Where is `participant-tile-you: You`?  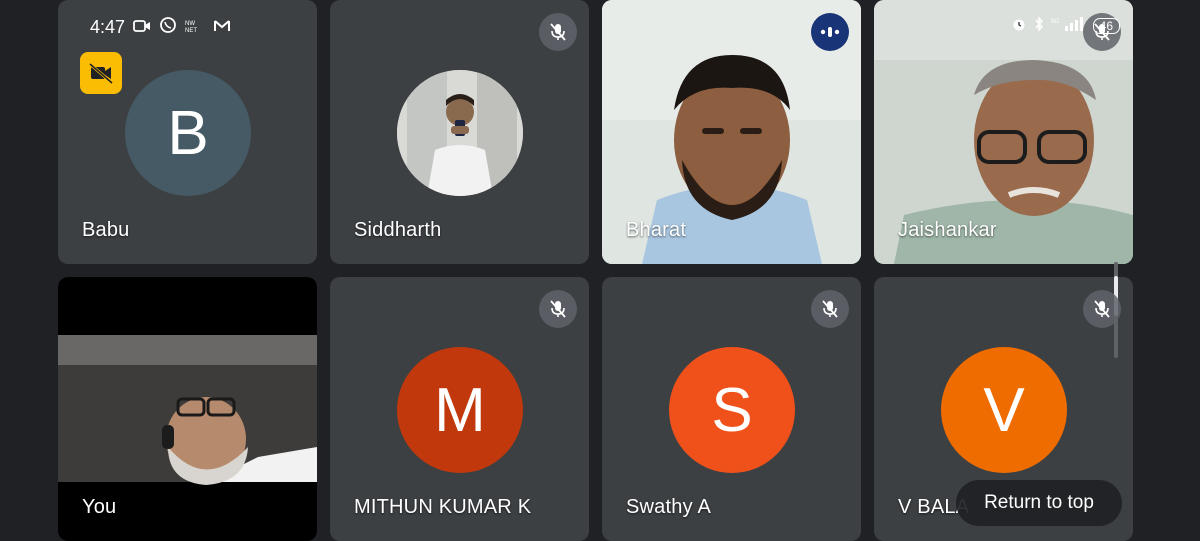 participant-tile-you: You is located at coordinates (187, 409).